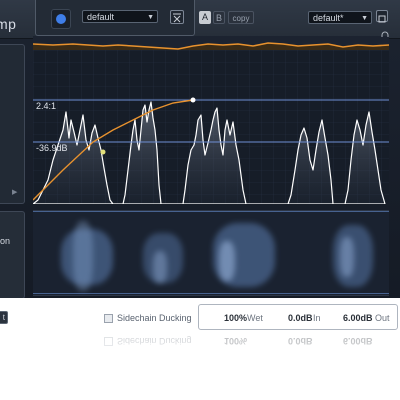 Image resolution: width=400 pixels, height=400 pixels. I want to click on power-button, so click(61, 19).